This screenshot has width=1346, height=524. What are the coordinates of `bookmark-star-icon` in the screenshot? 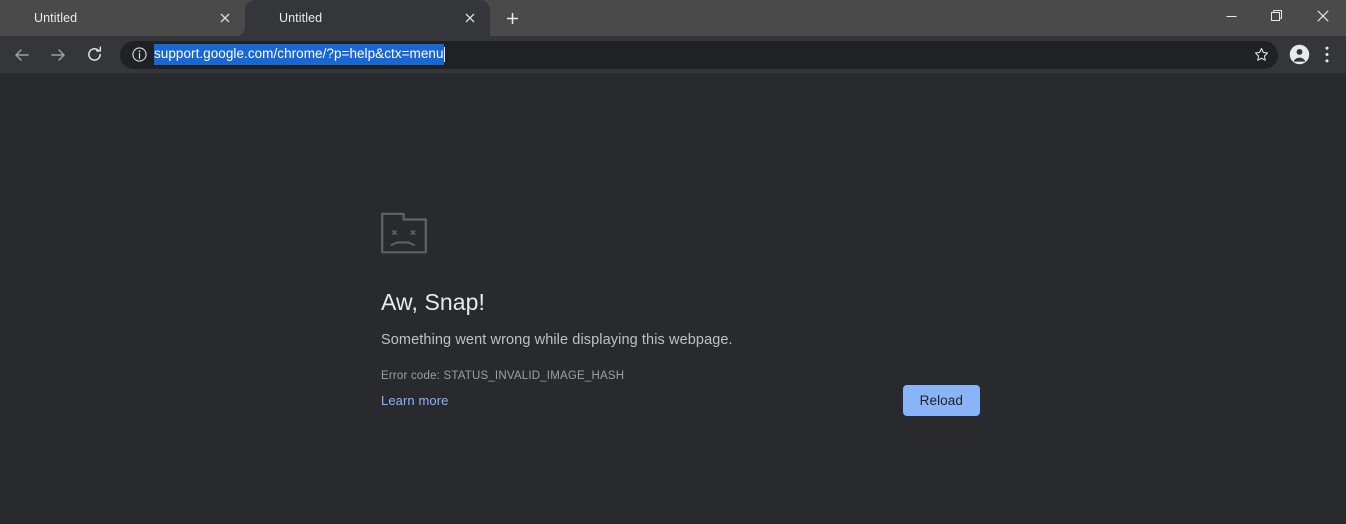 It's located at (1261, 55).